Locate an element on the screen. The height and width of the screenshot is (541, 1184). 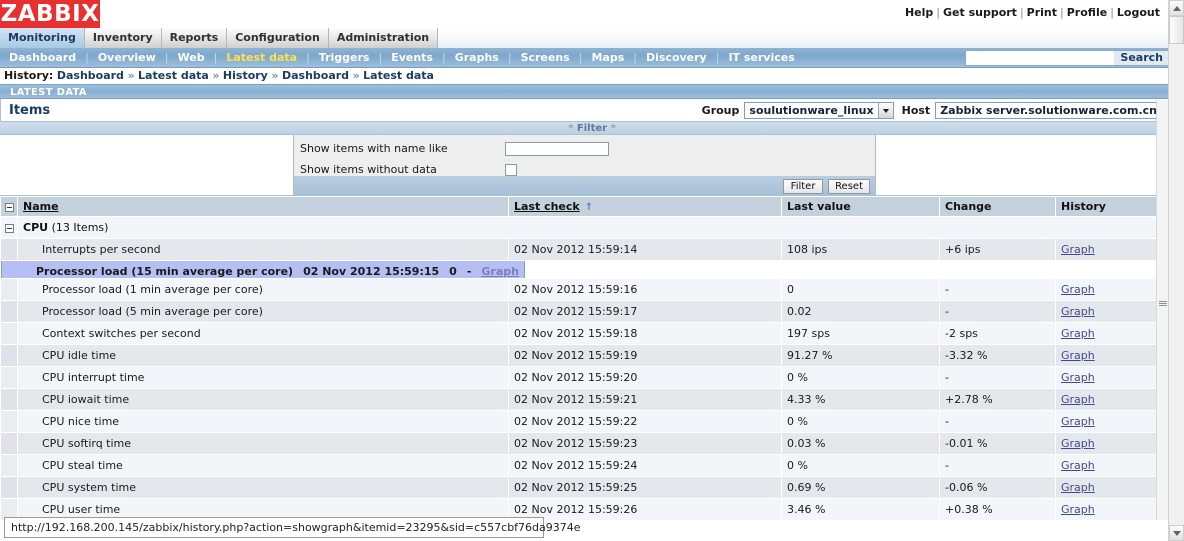
row-last-value: 108 ips is located at coordinates (860, 249).